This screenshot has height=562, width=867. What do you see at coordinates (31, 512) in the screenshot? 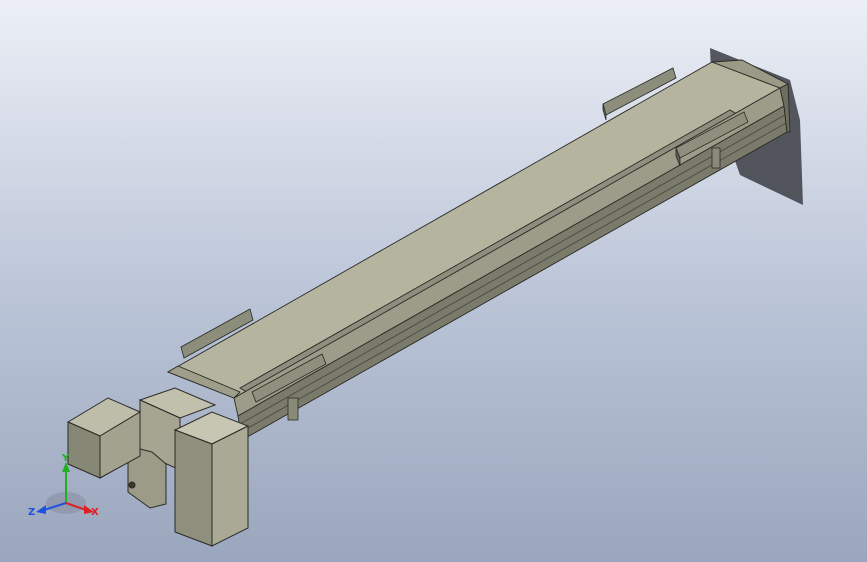
I see `triad-z-label: Z` at bounding box center [31, 512].